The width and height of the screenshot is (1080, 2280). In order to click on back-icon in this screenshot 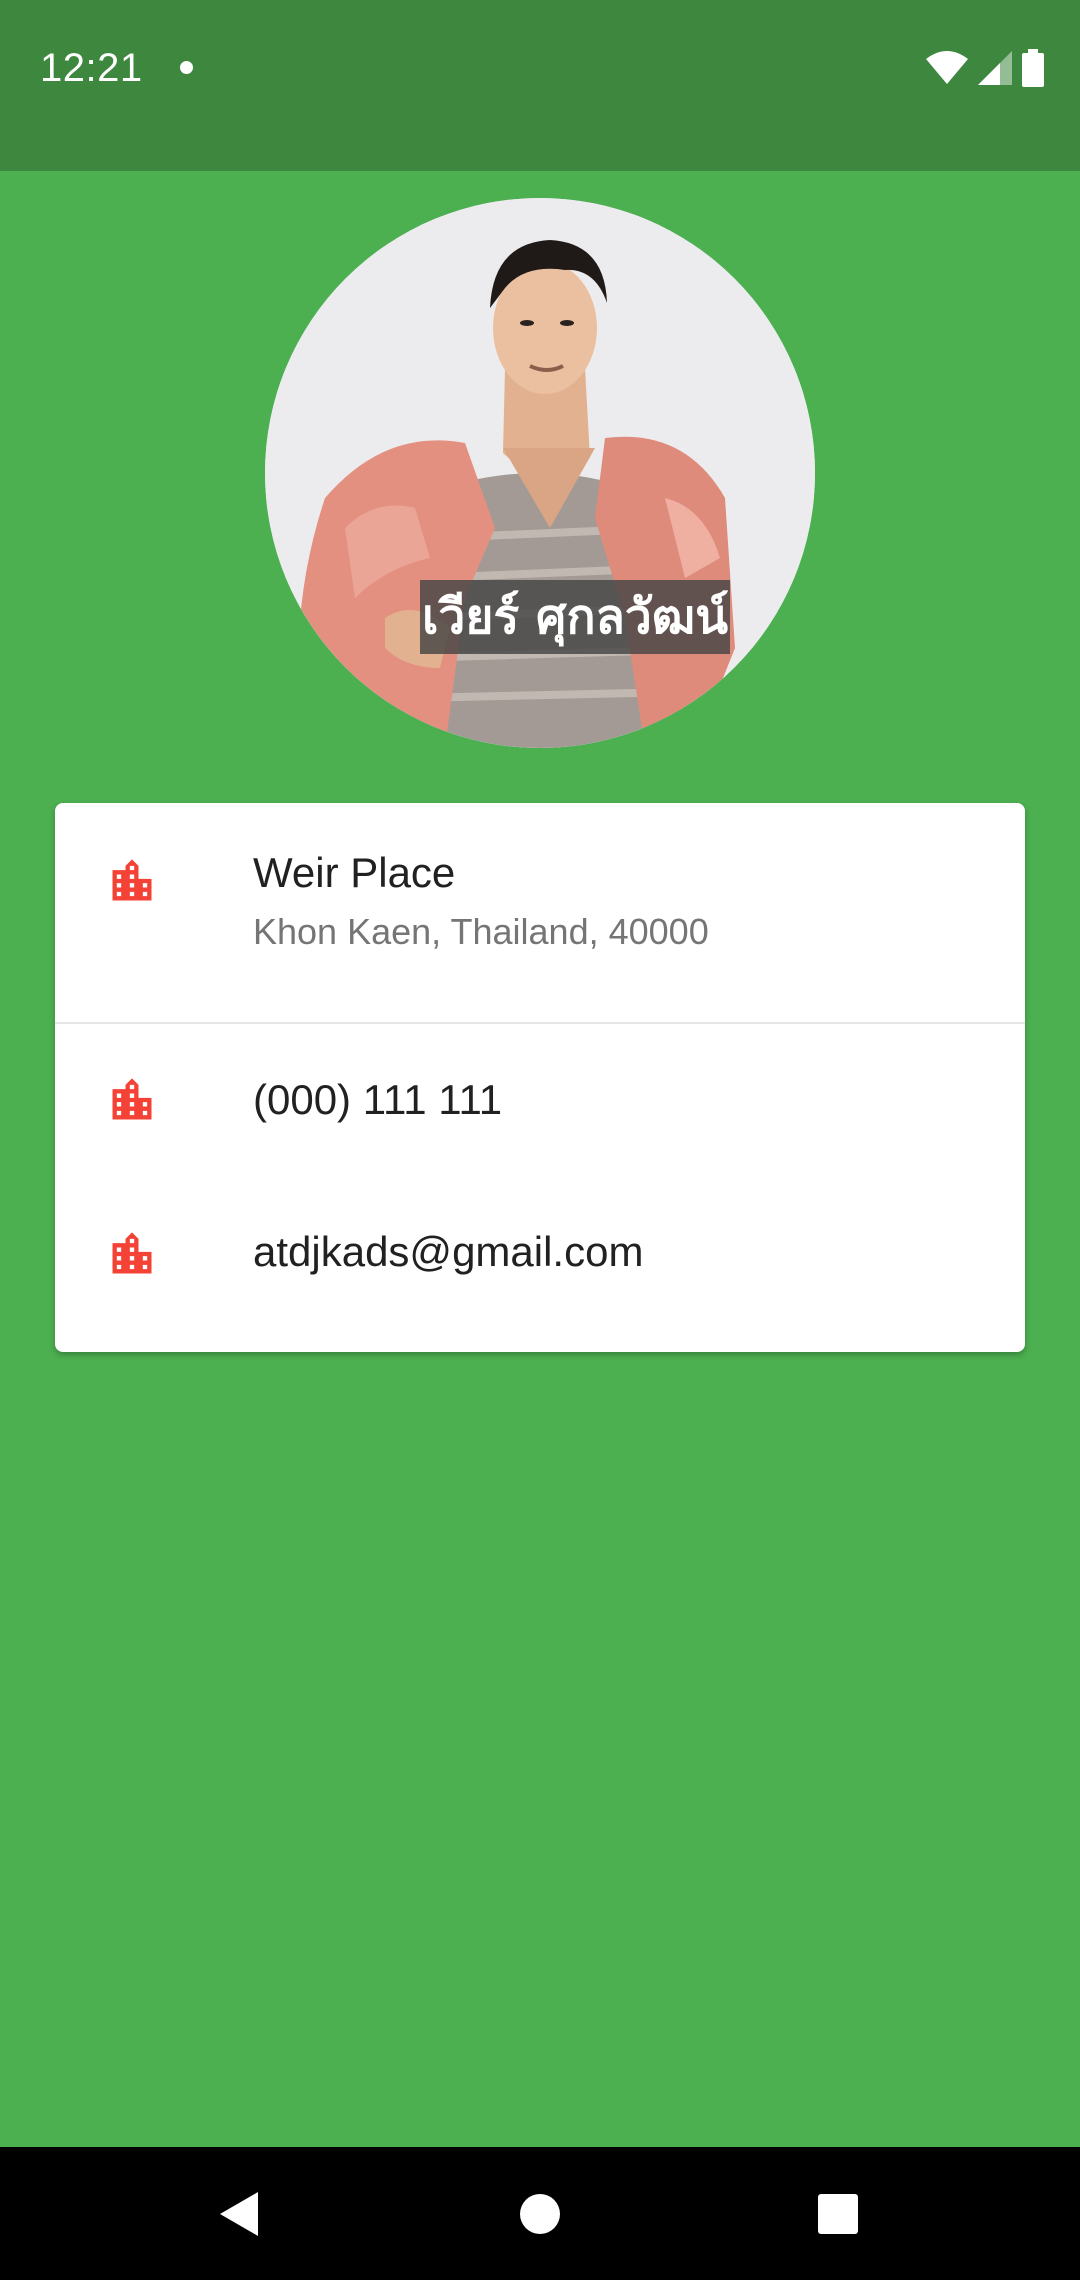, I will do `click(239, 2213)`.